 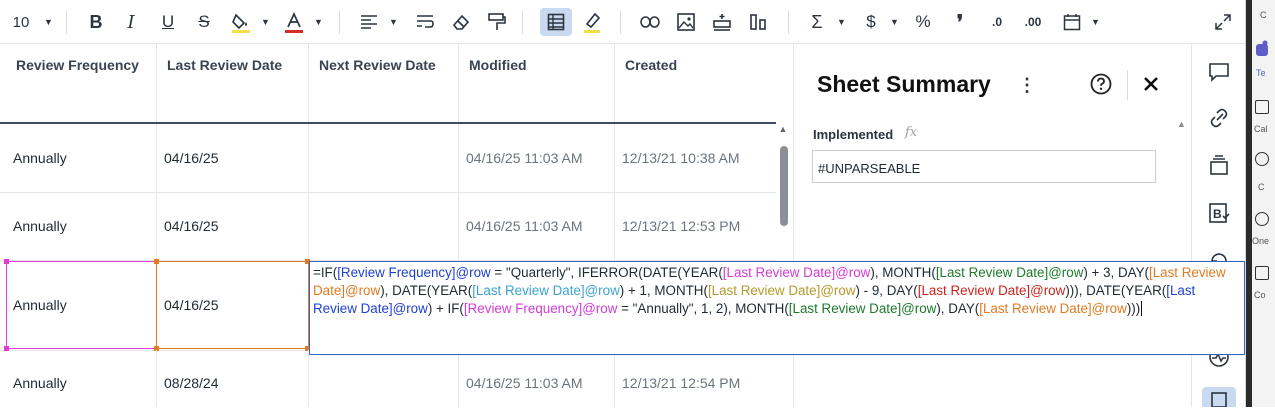 I want to click on font-size-dropdown: 10, so click(x=21, y=22).